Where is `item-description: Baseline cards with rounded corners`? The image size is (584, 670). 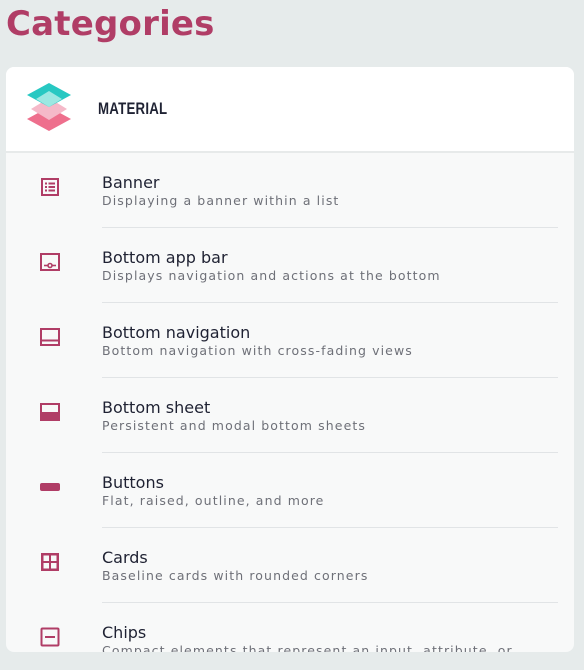
item-description: Baseline cards with rounded corners is located at coordinates (235, 575).